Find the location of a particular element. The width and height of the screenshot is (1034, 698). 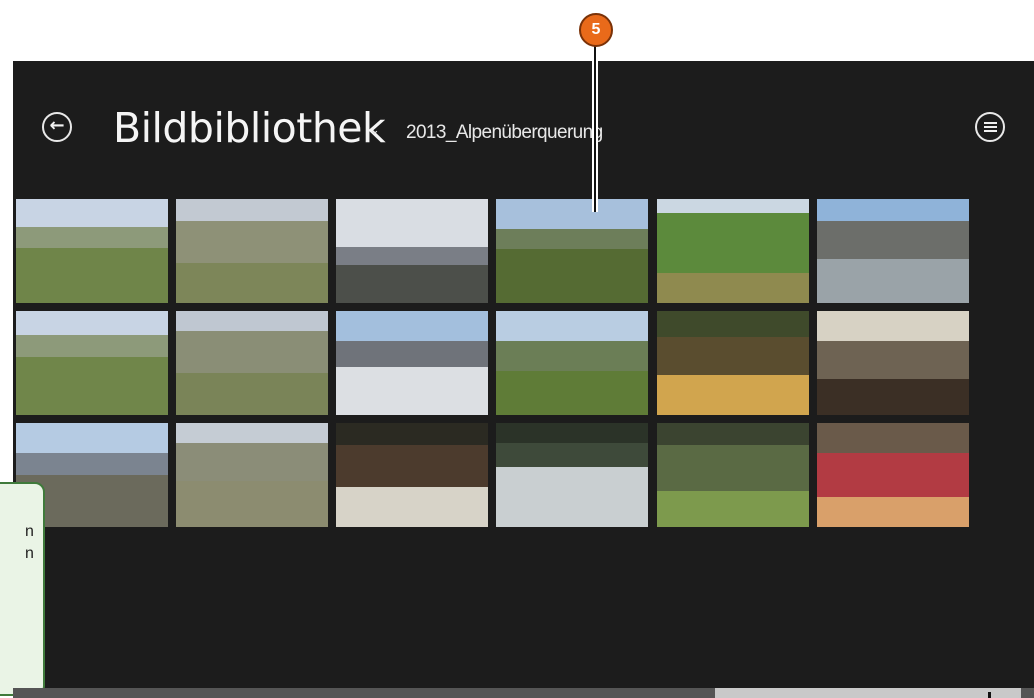

folder-name: 2013_Alpenüberquerung is located at coordinates (504, 132).